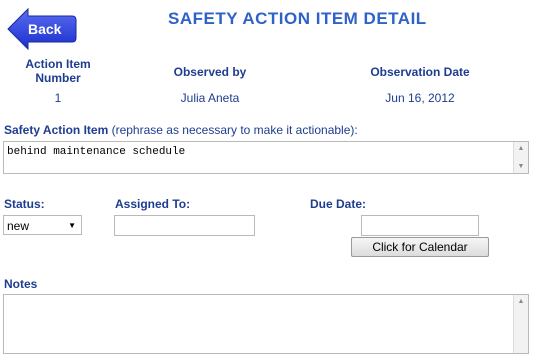 The width and height of the screenshot is (540, 354). What do you see at coordinates (56, 130) in the screenshot?
I see `safety-action-item-title: Safety Action Item` at bounding box center [56, 130].